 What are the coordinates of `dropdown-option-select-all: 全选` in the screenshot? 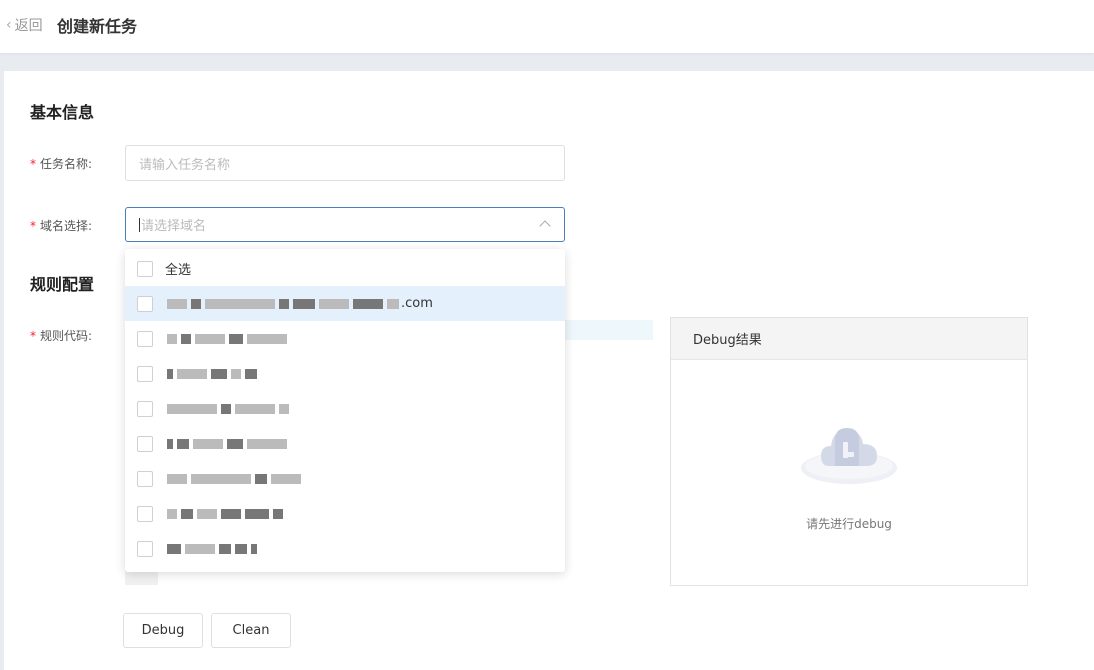 It's located at (345, 268).